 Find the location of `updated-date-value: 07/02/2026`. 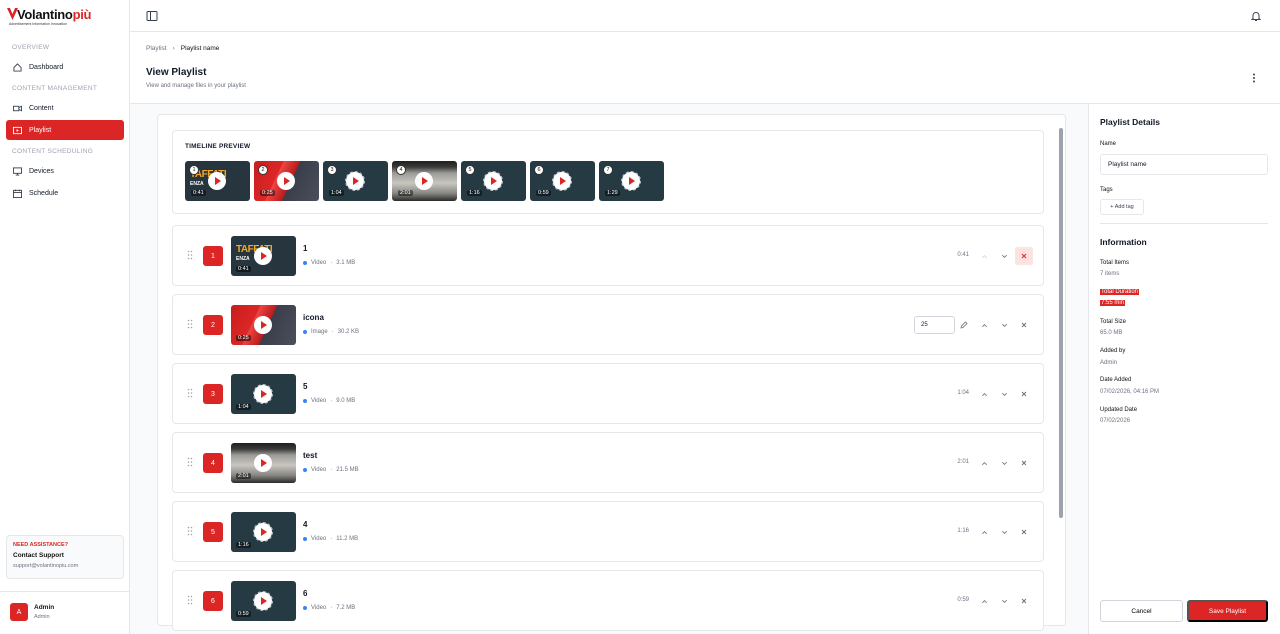

updated-date-value: 07/02/2026 is located at coordinates (1115, 421).